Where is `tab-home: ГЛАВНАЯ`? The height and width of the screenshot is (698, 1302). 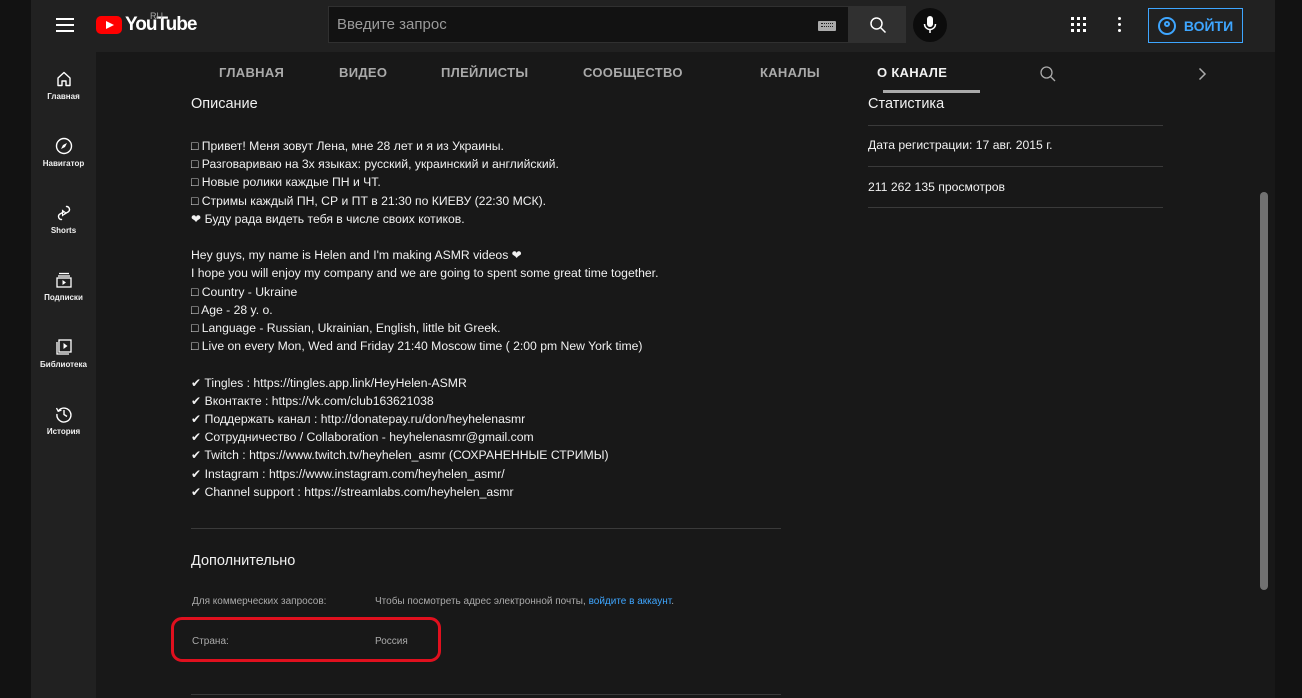 tab-home: ГЛАВНАЯ is located at coordinates (251, 72).